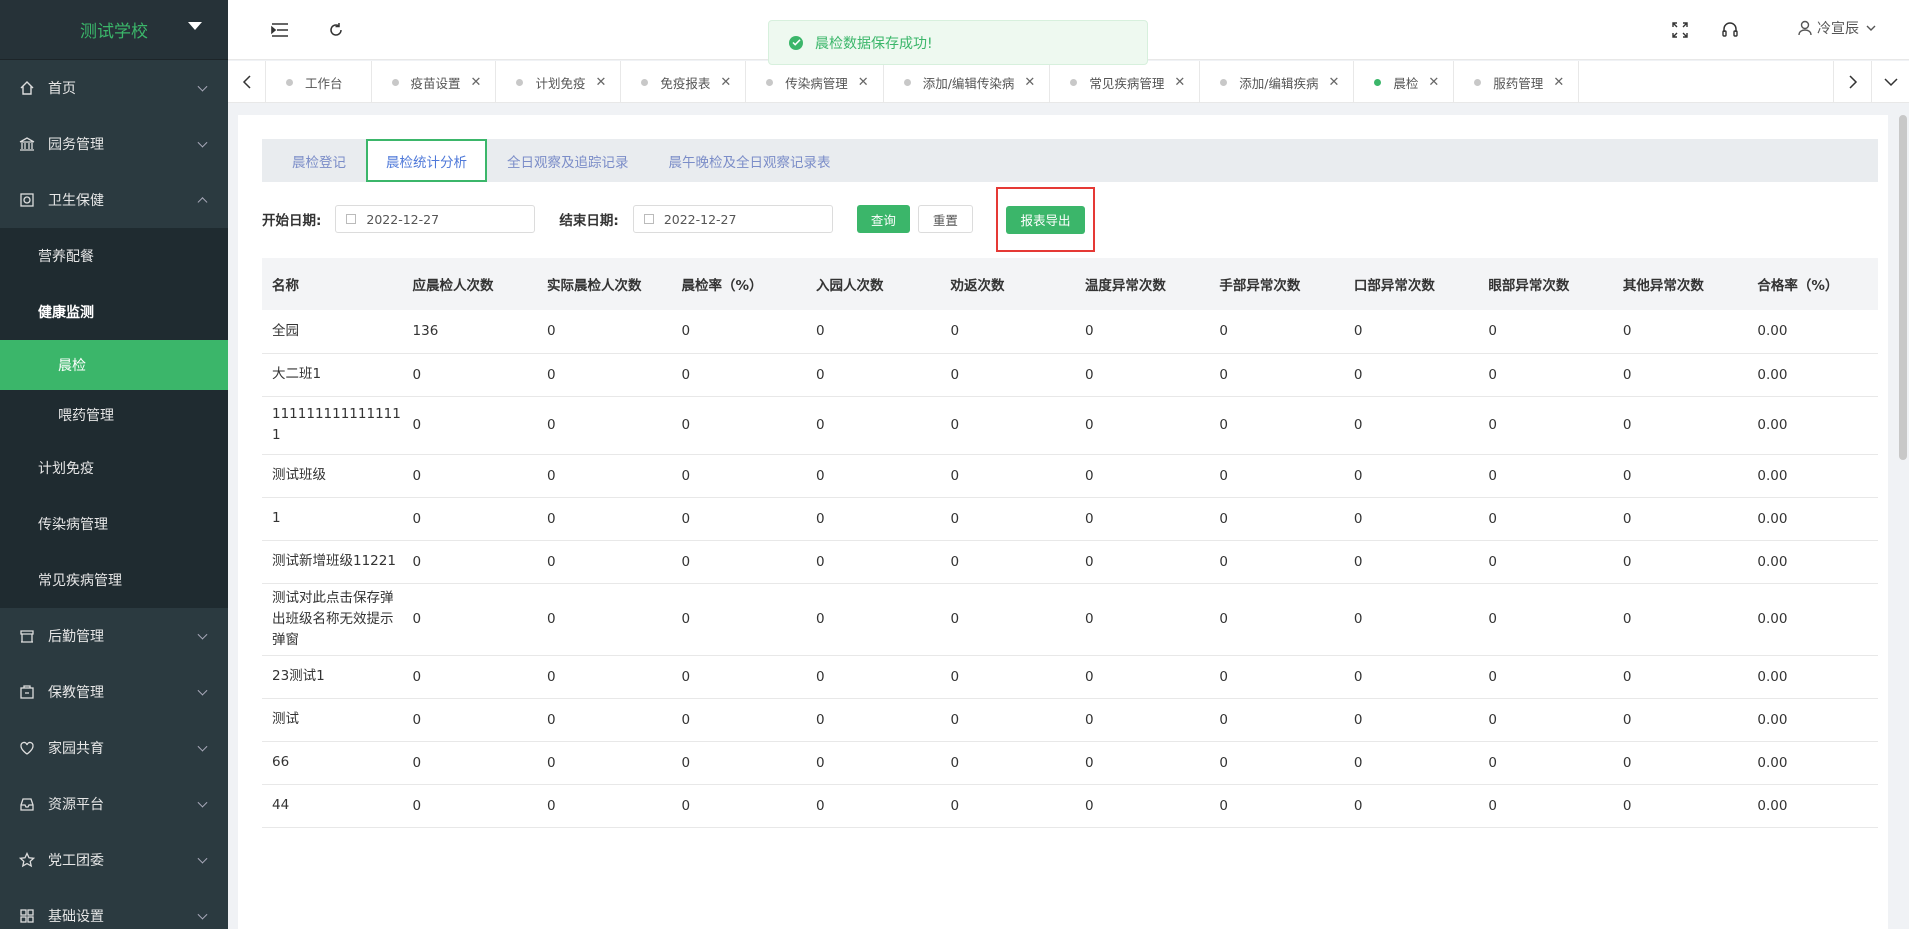 Image resolution: width=1909 pixels, height=929 pixels. I want to click on brand-header: 测试学校, so click(114, 30).